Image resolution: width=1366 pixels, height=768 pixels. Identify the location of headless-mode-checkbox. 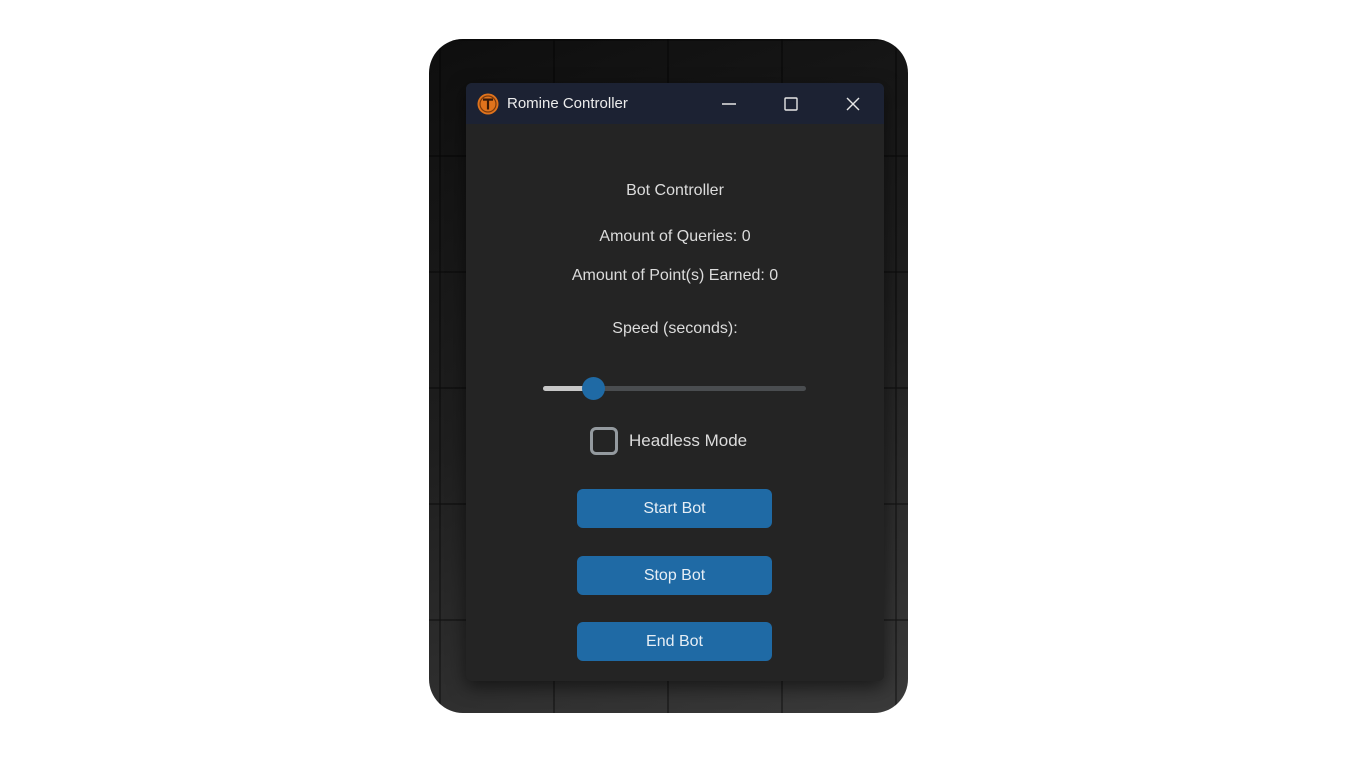
(604, 441).